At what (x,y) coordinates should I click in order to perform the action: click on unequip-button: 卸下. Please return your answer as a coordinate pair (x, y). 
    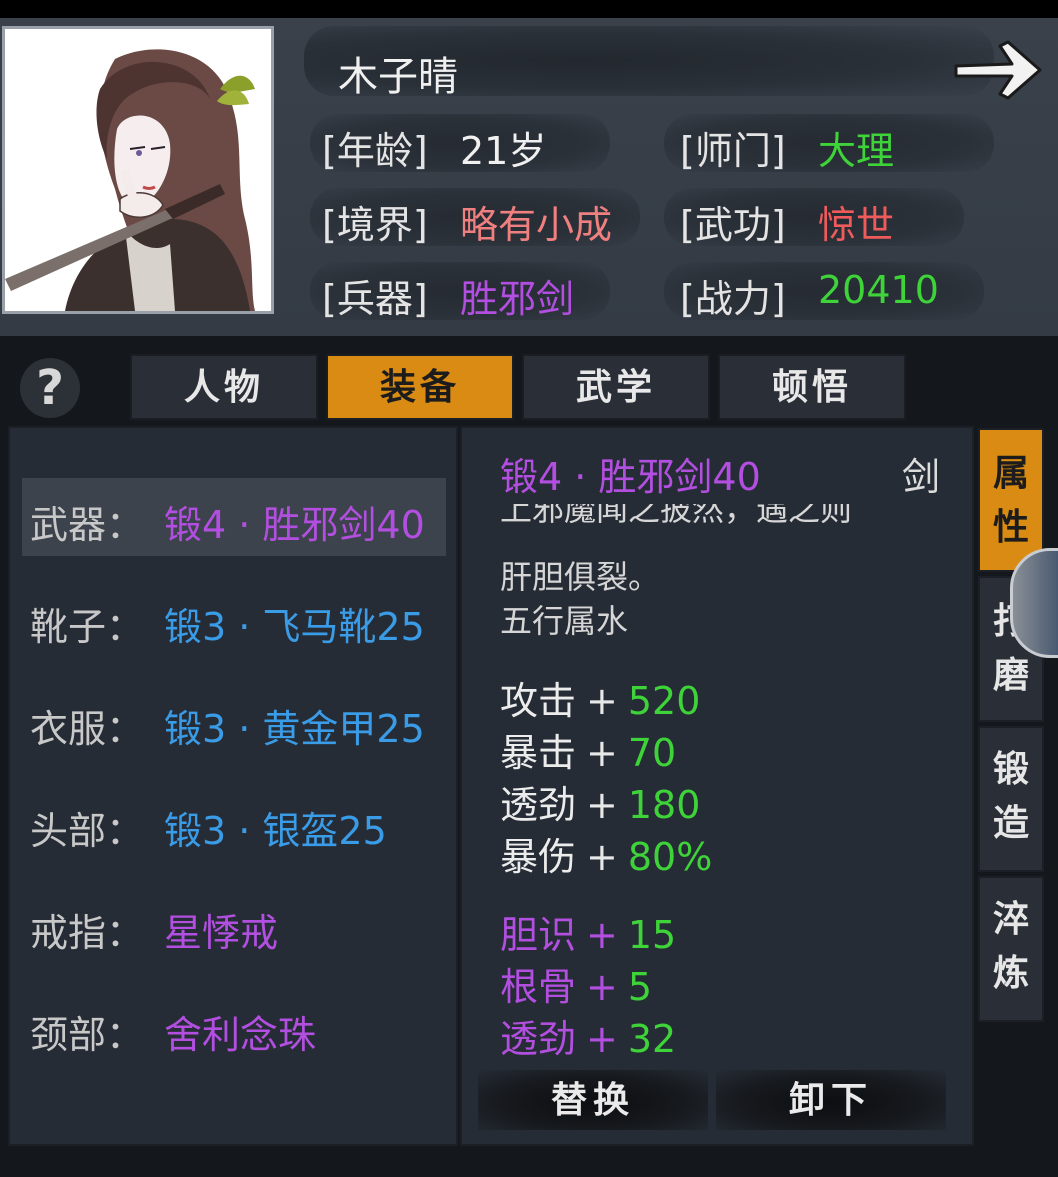
    Looking at the image, I should click on (831, 1100).